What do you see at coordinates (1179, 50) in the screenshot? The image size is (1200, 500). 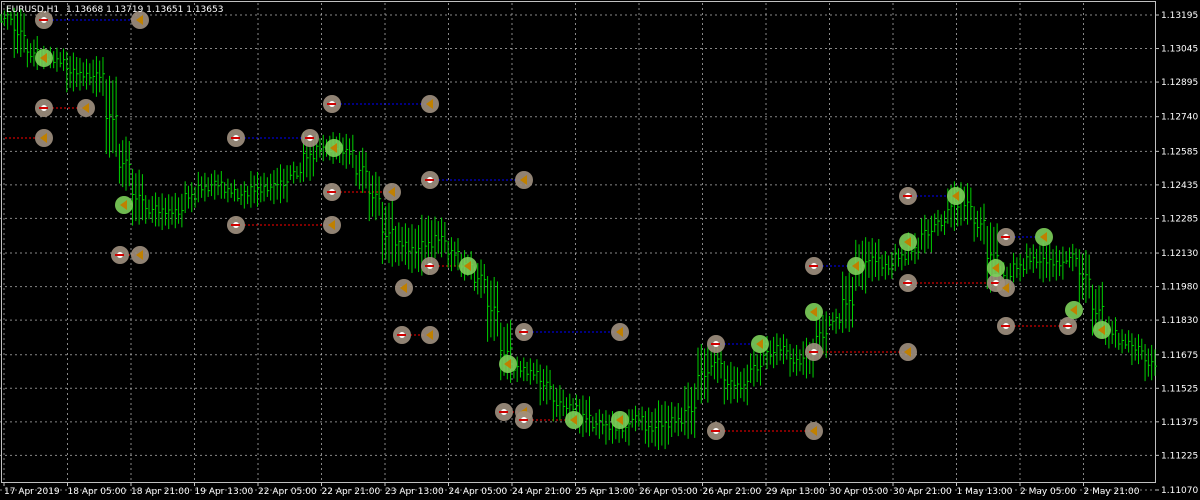 I see `y-tick-label: 1.13045` at bounding box center [1179, 50].